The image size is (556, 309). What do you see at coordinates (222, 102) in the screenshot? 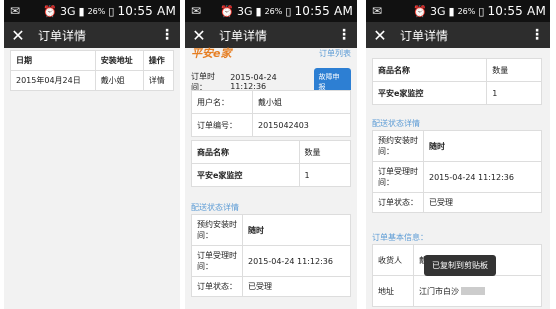
I see `user-label: 用户名：` at bounding box center [222, 102].